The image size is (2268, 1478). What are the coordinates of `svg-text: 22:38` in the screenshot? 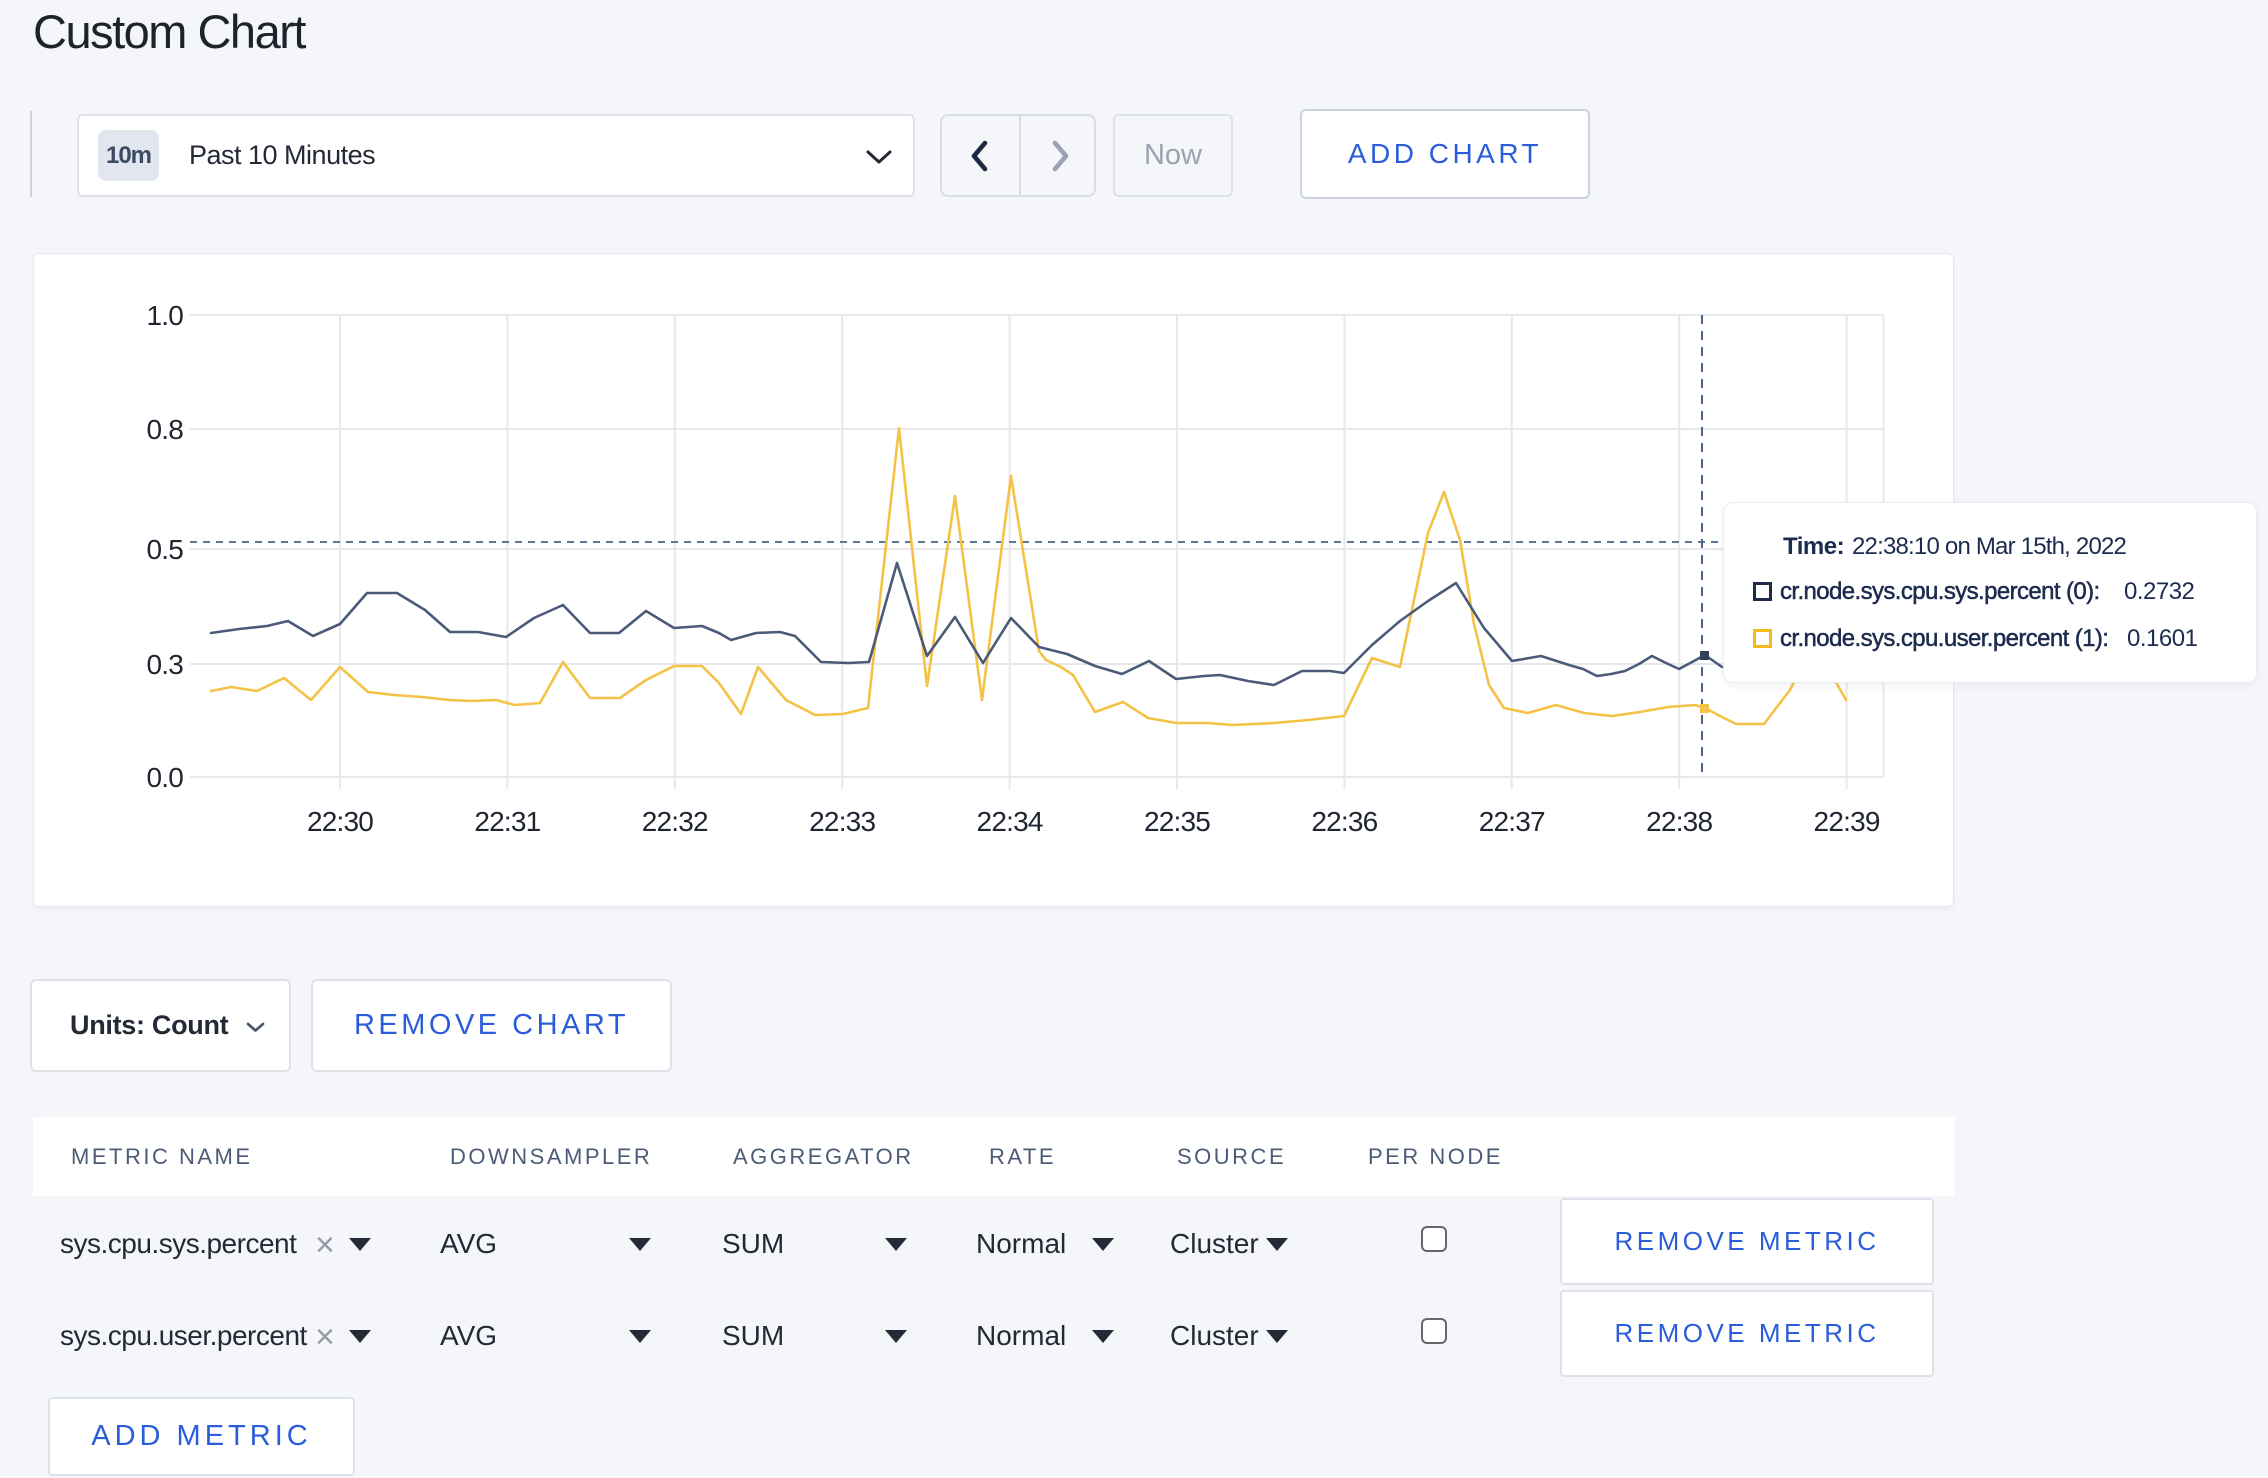 It's located at (1679, 821).